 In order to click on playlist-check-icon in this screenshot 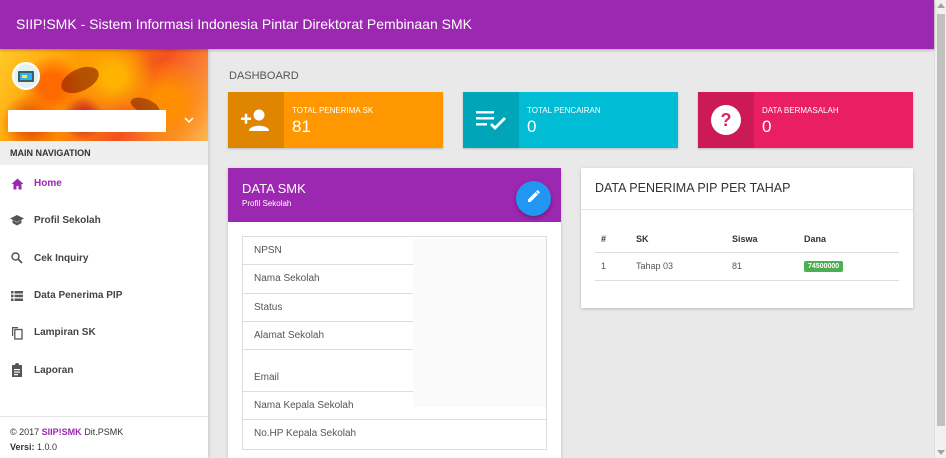, I will do `click(491, 120)`.